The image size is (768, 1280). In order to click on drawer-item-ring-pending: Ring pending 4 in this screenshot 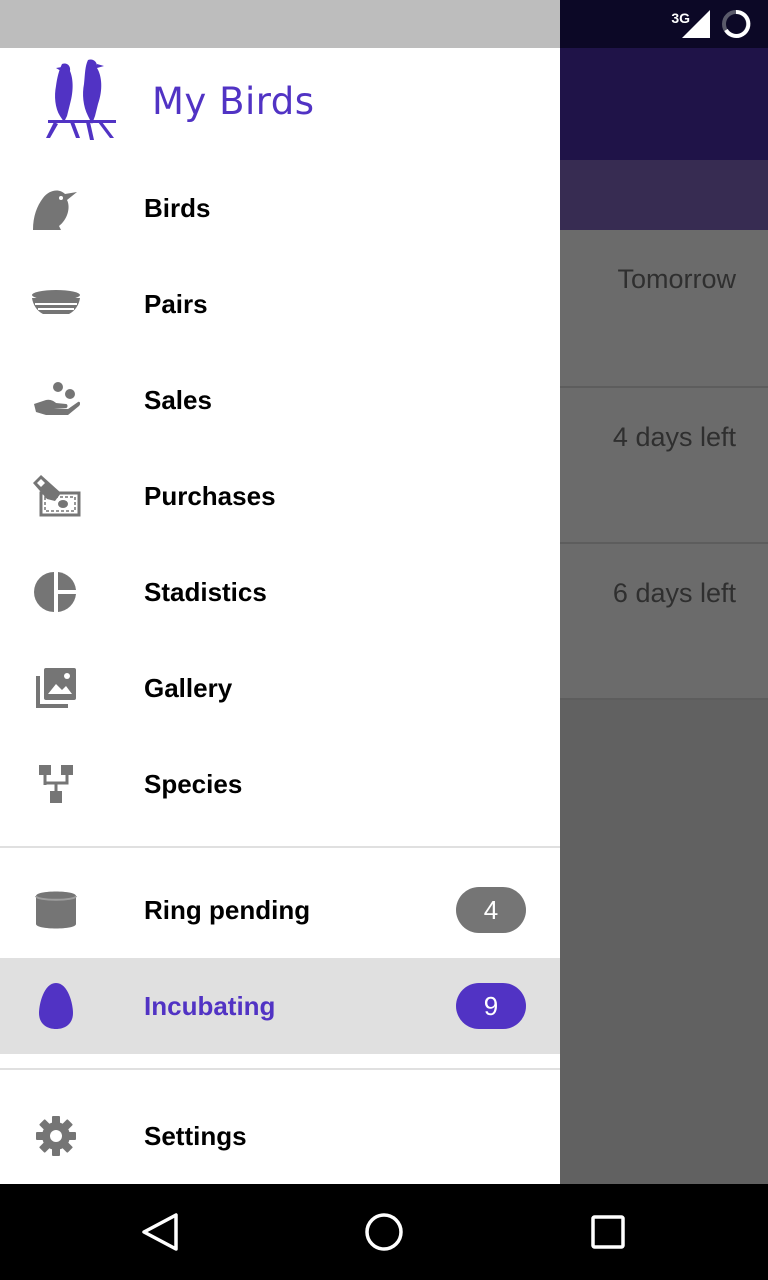, I will do `click(280, 910)`.